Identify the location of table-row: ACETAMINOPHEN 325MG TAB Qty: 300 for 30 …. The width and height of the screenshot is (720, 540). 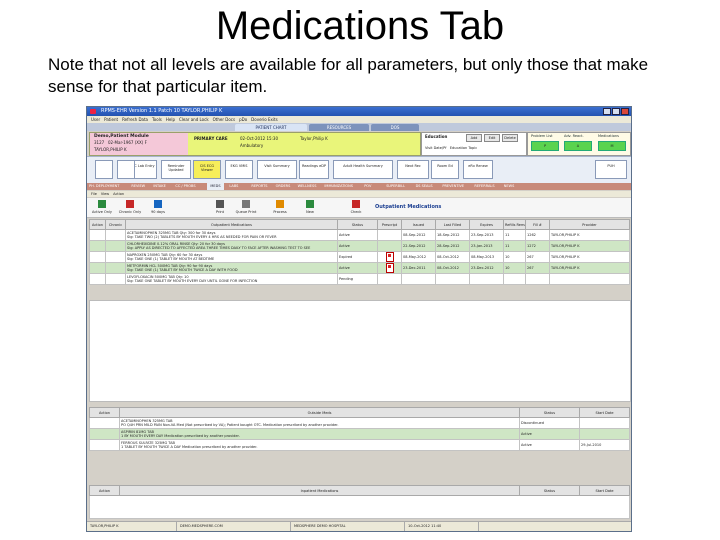
(359, 235).